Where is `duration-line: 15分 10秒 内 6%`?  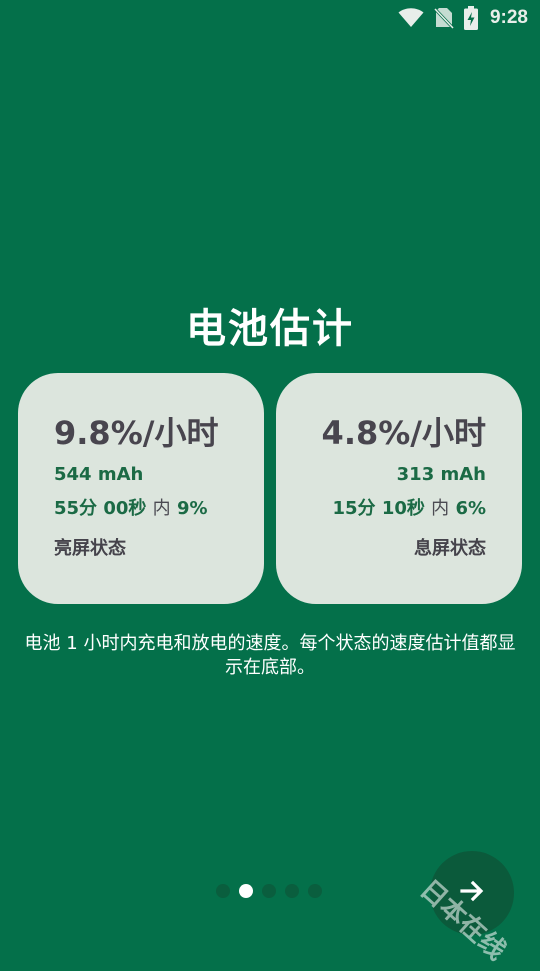 duration-line: 15分 10秒 内 6% is located at coordinates (391, 509).